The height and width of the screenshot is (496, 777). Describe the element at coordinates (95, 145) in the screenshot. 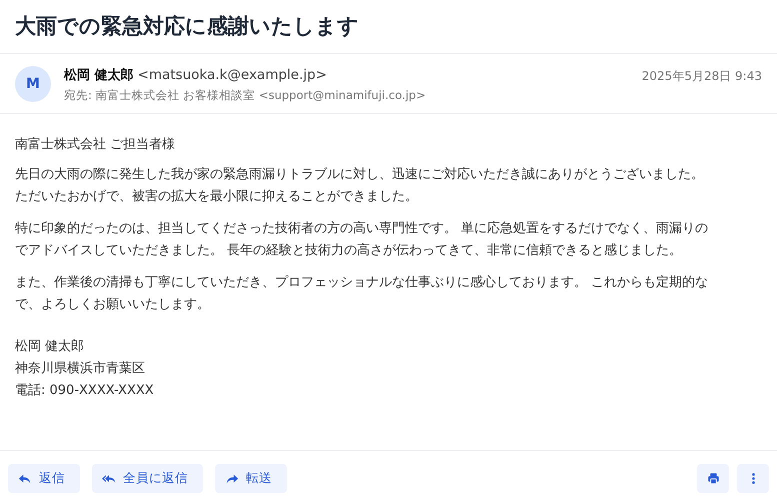

I see `greeting: 南富士株式会社 ご担当者様` at that location.